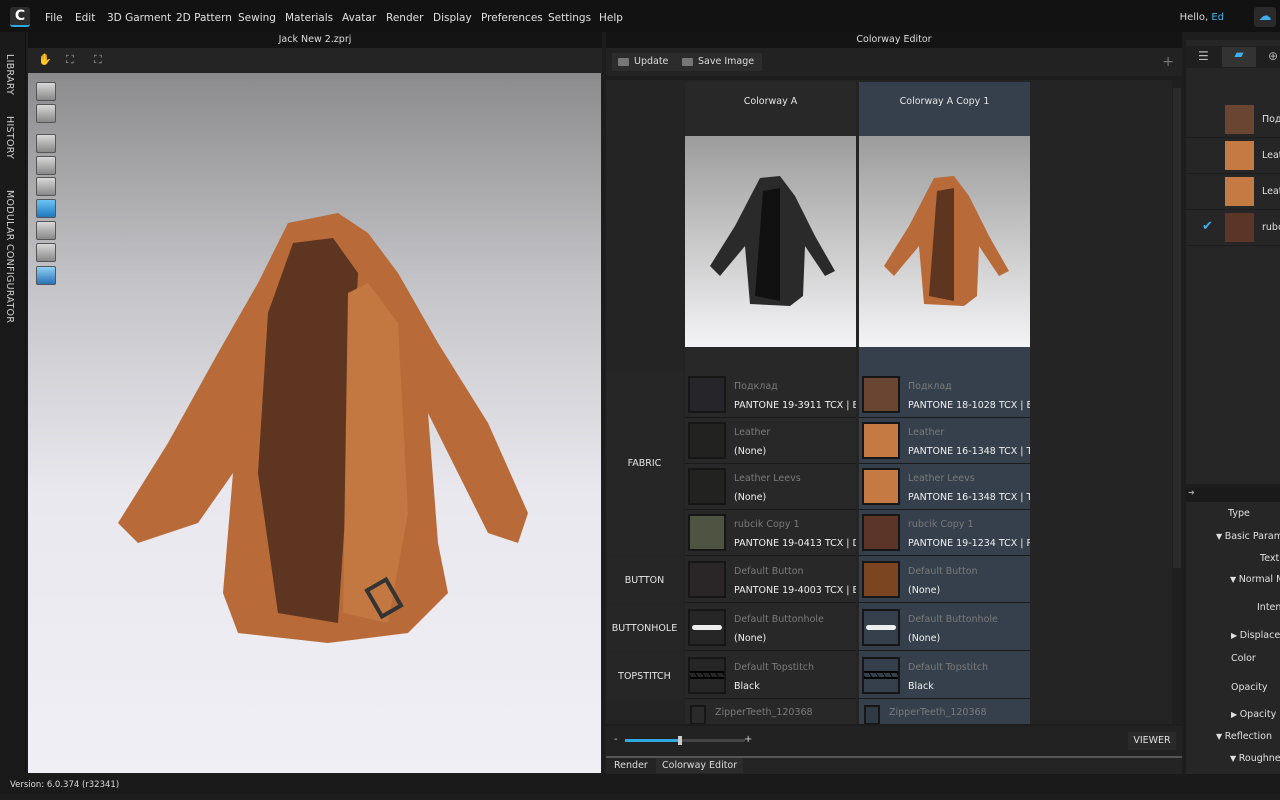  I want to click on menu-settings: Settings, so click(569, 18).